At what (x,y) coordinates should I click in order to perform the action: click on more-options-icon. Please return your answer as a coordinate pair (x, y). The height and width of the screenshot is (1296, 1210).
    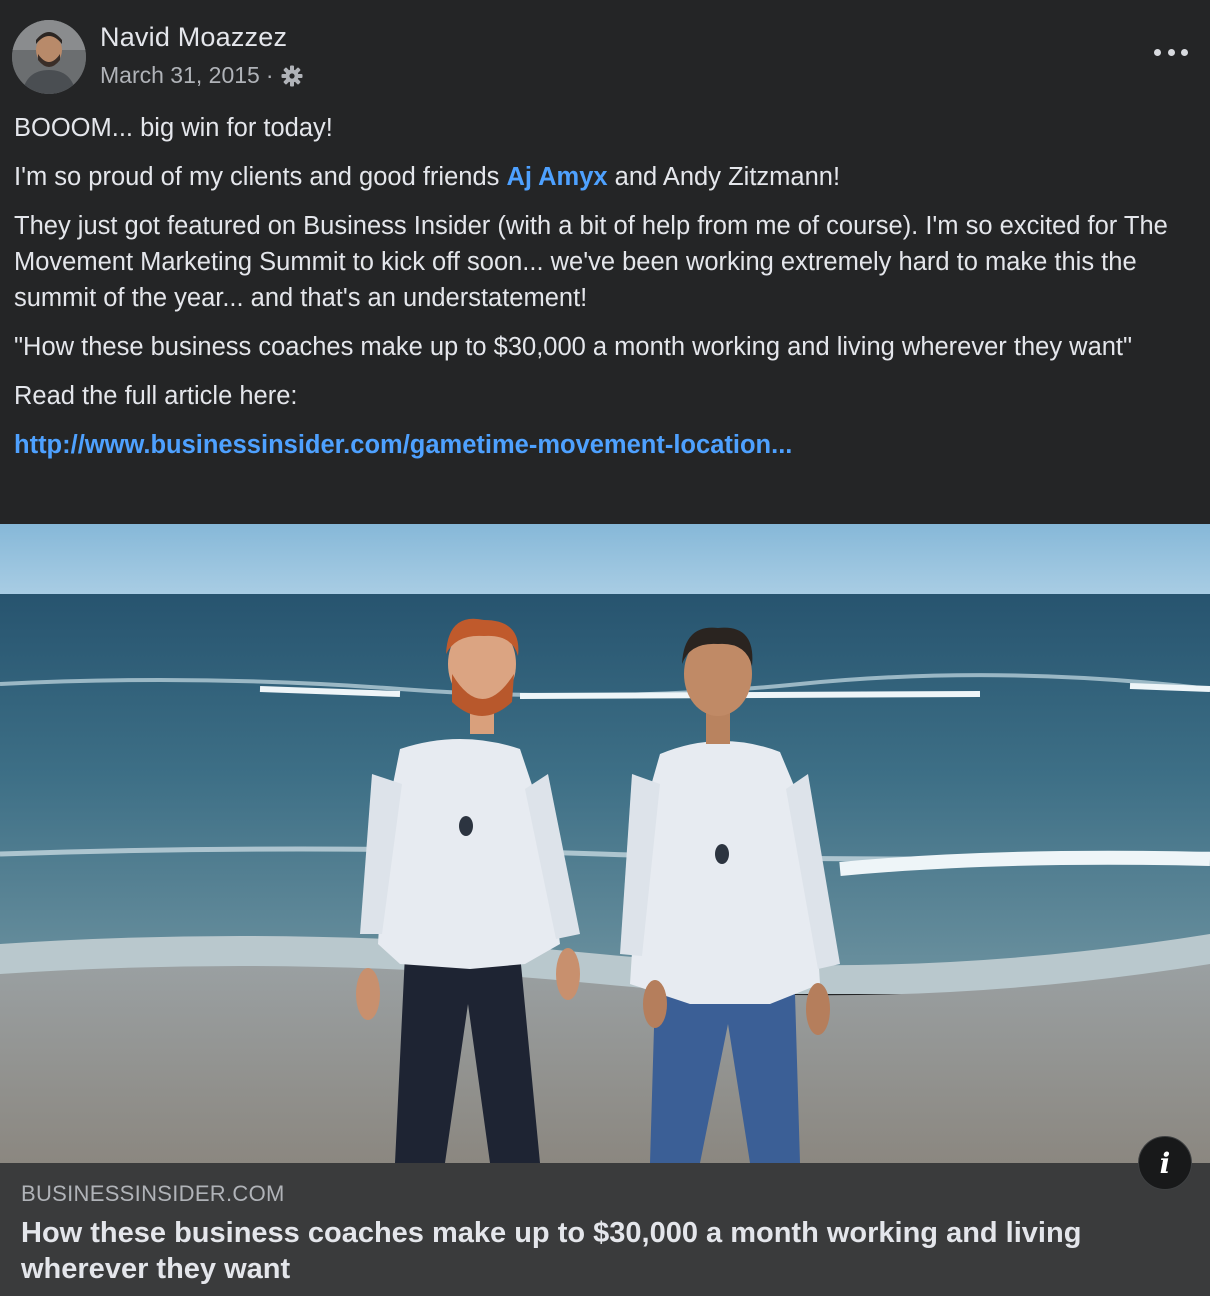
    Looking at the image, I should click on (1171, 52).